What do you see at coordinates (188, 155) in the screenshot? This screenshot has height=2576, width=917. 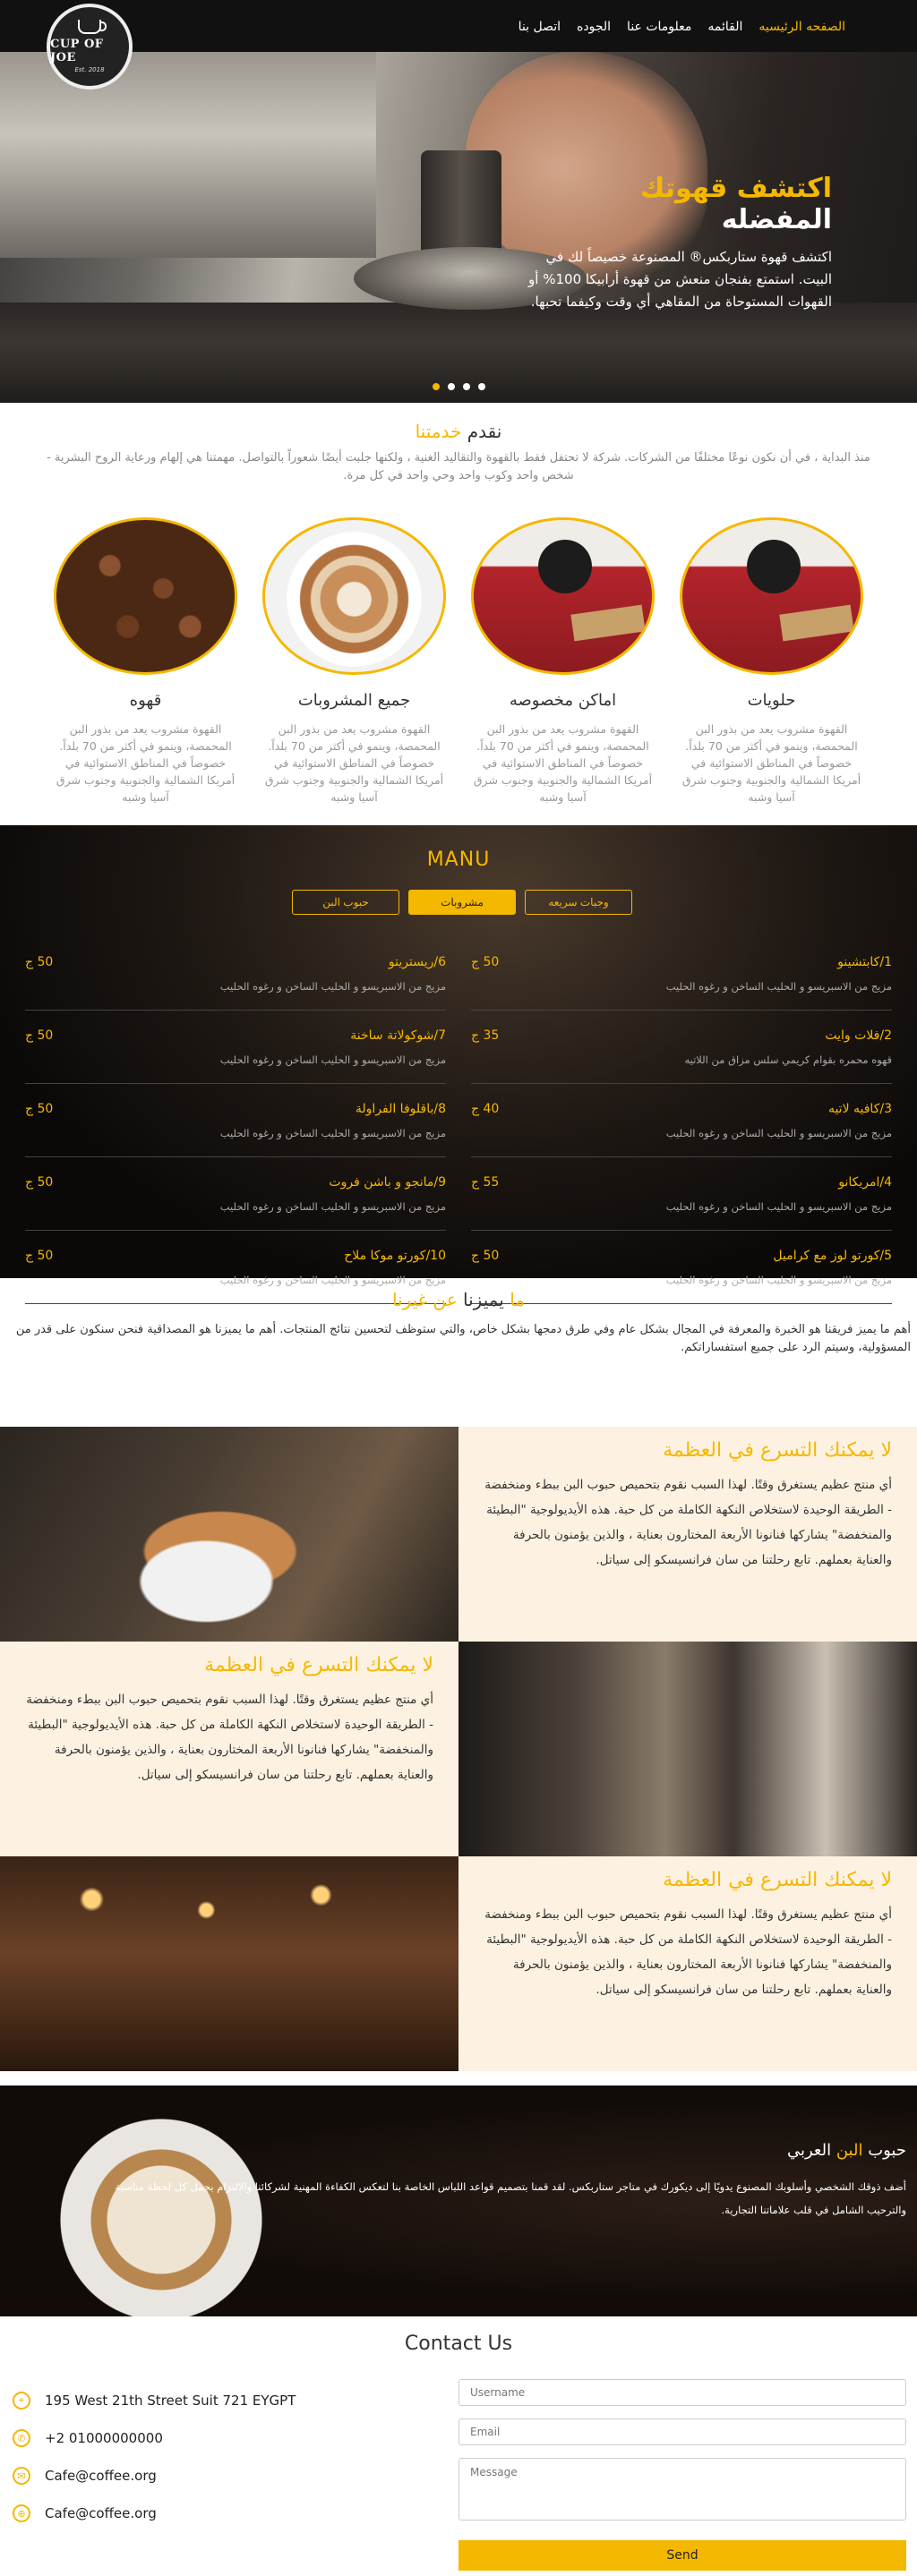 I see `hero-espresso-machine` at bounding box center [188, 155].